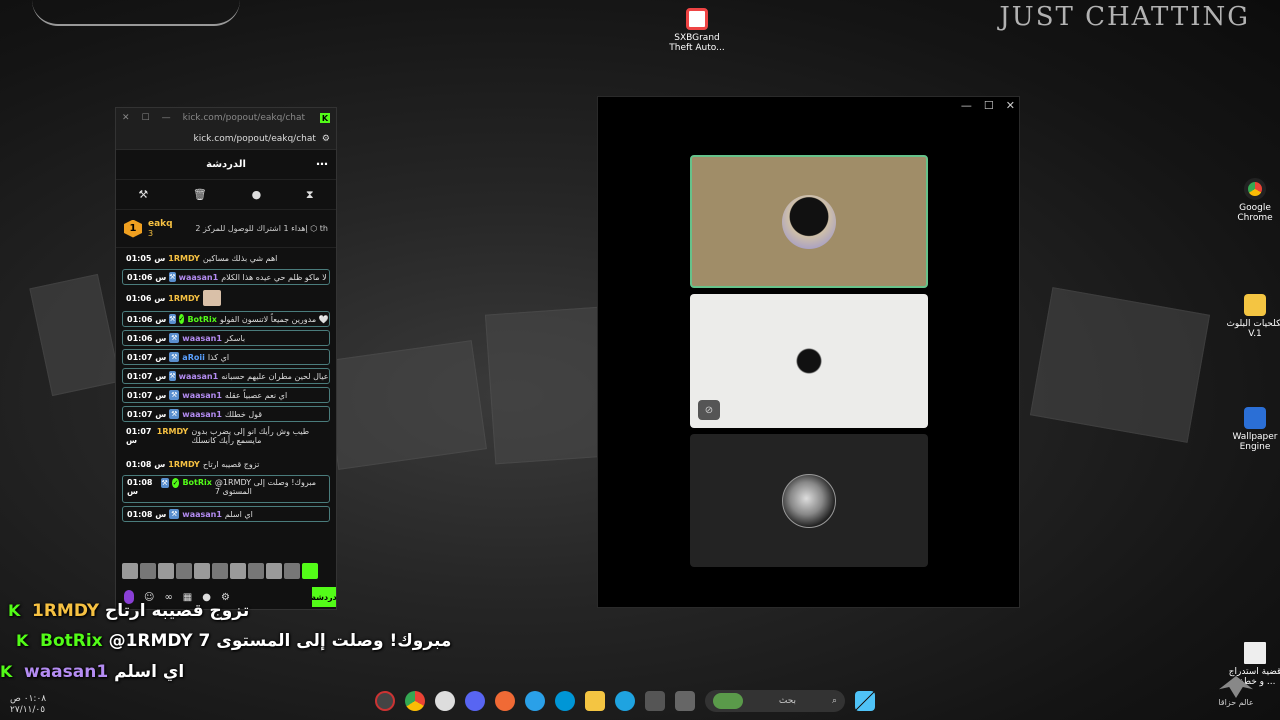  Describe the element at coordinates (475, 701) in the screenshot. I see `discord-icon` at that location.